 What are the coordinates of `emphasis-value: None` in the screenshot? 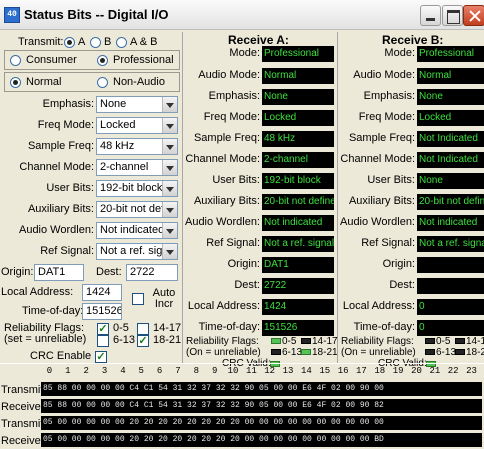 It's located at (113, 104).